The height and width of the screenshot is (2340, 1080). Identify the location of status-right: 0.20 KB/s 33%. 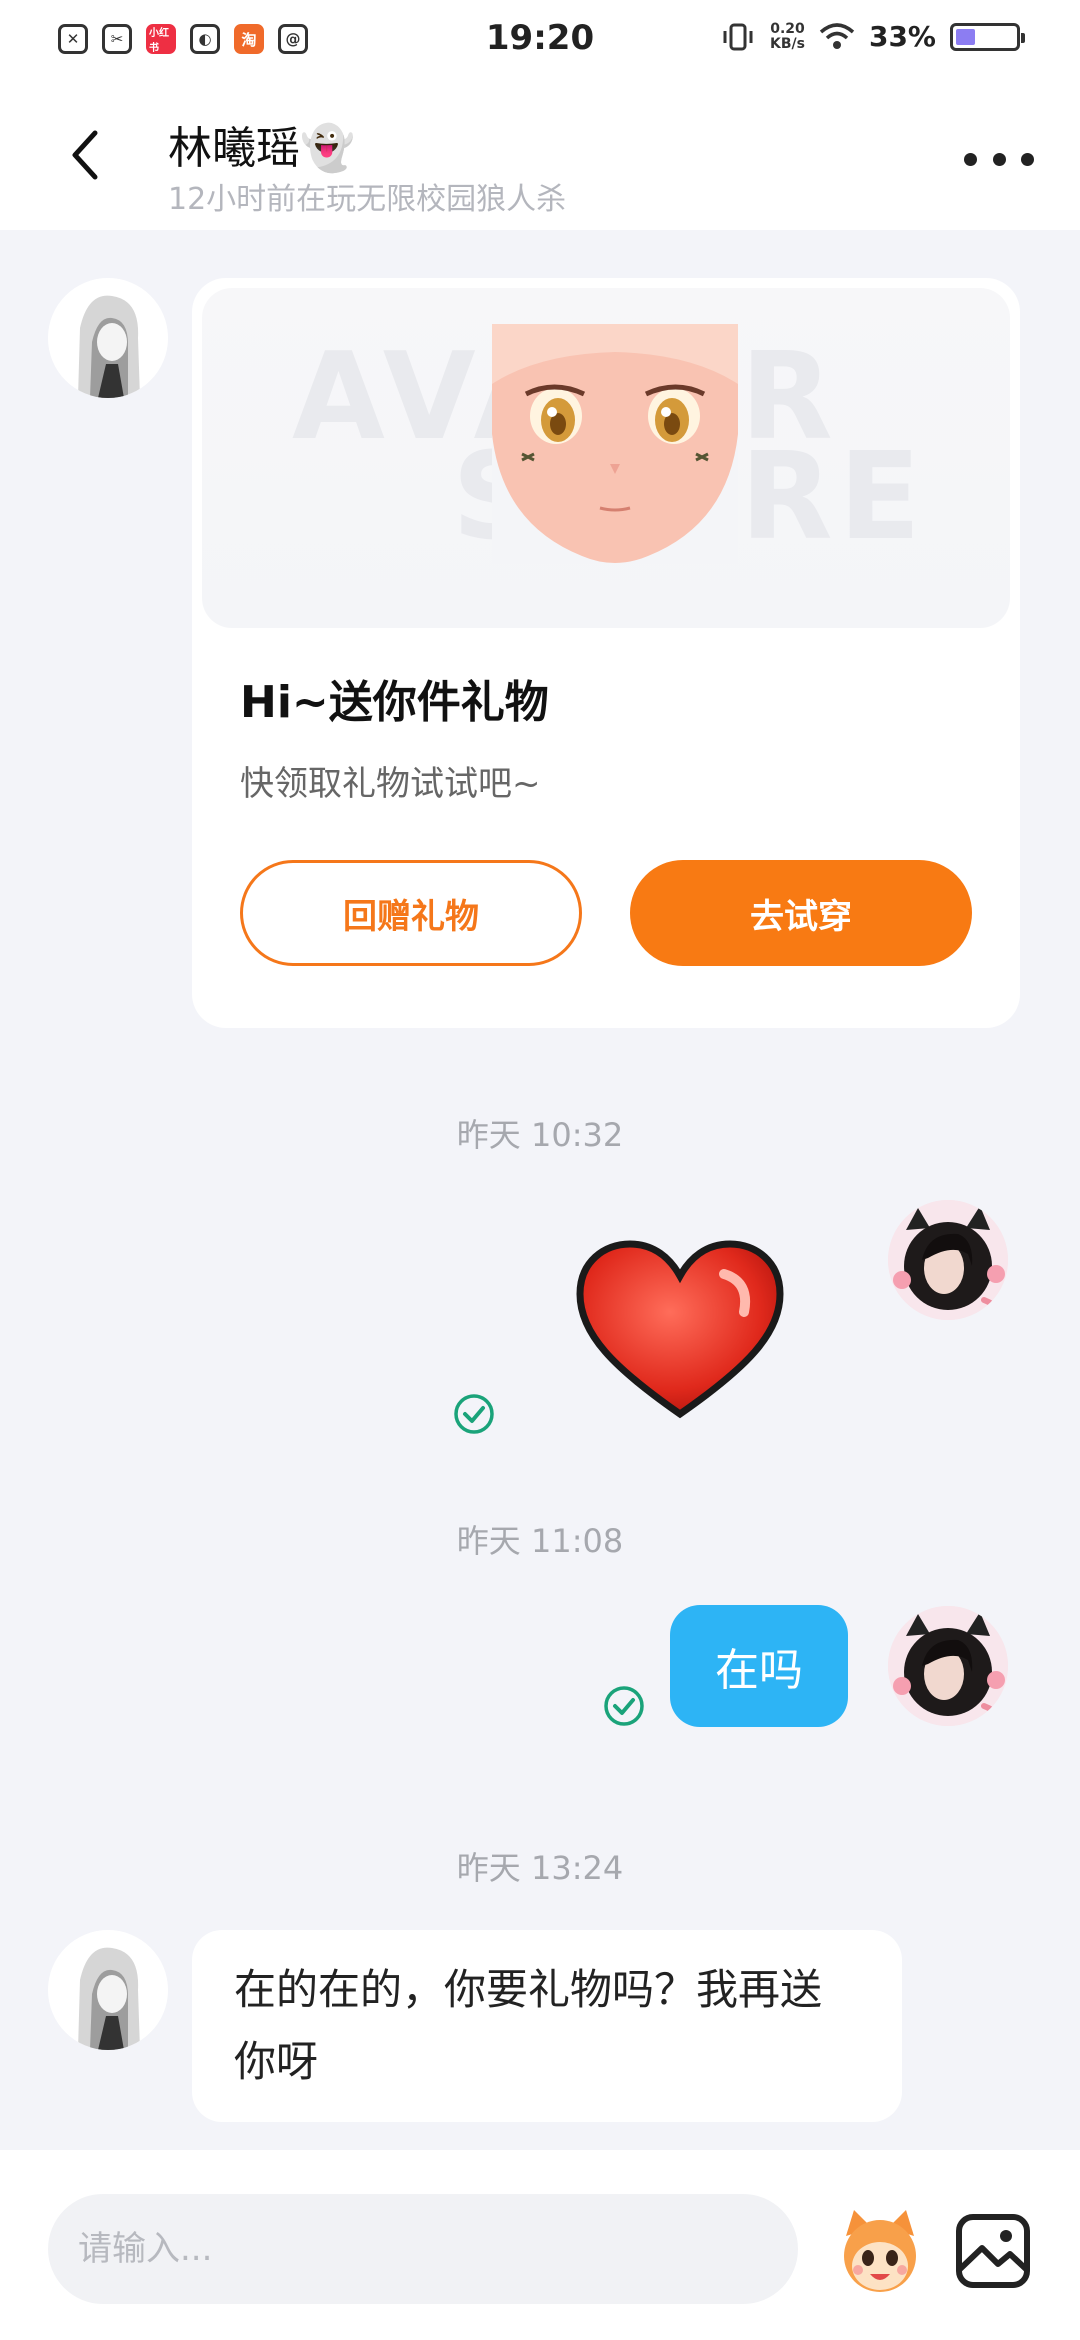
(872, 36).